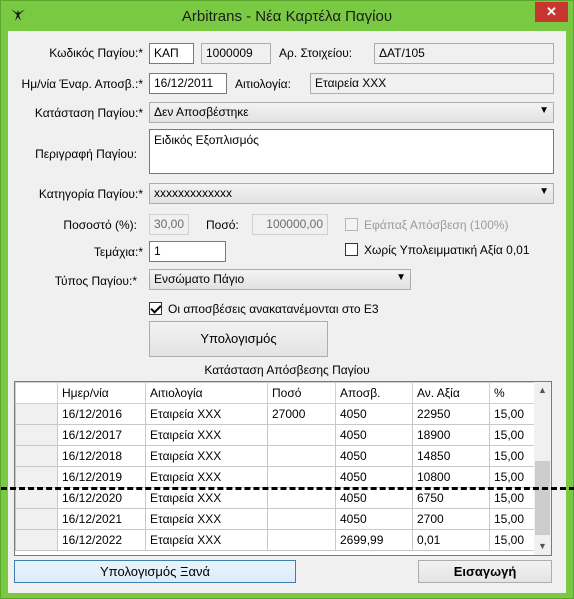  Describe the element at coordinates (169, 224) in the screenshot. I see `percent-input: 30,00` at that location.